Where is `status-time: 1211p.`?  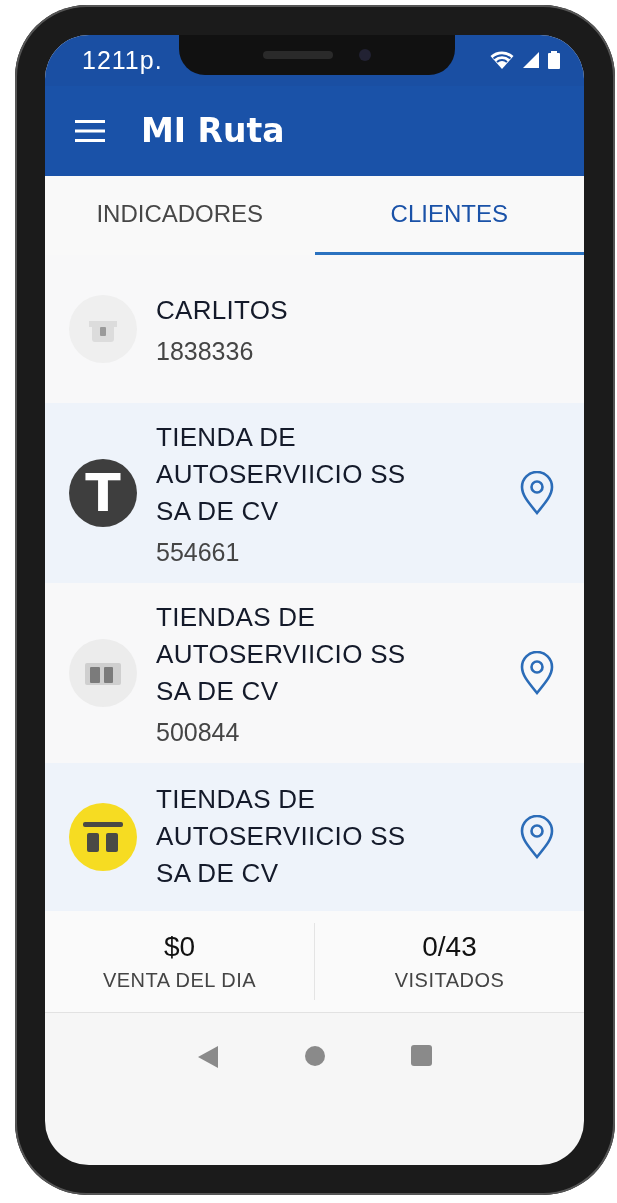 status-time: 1211p. is located at coordinates (122, 60).